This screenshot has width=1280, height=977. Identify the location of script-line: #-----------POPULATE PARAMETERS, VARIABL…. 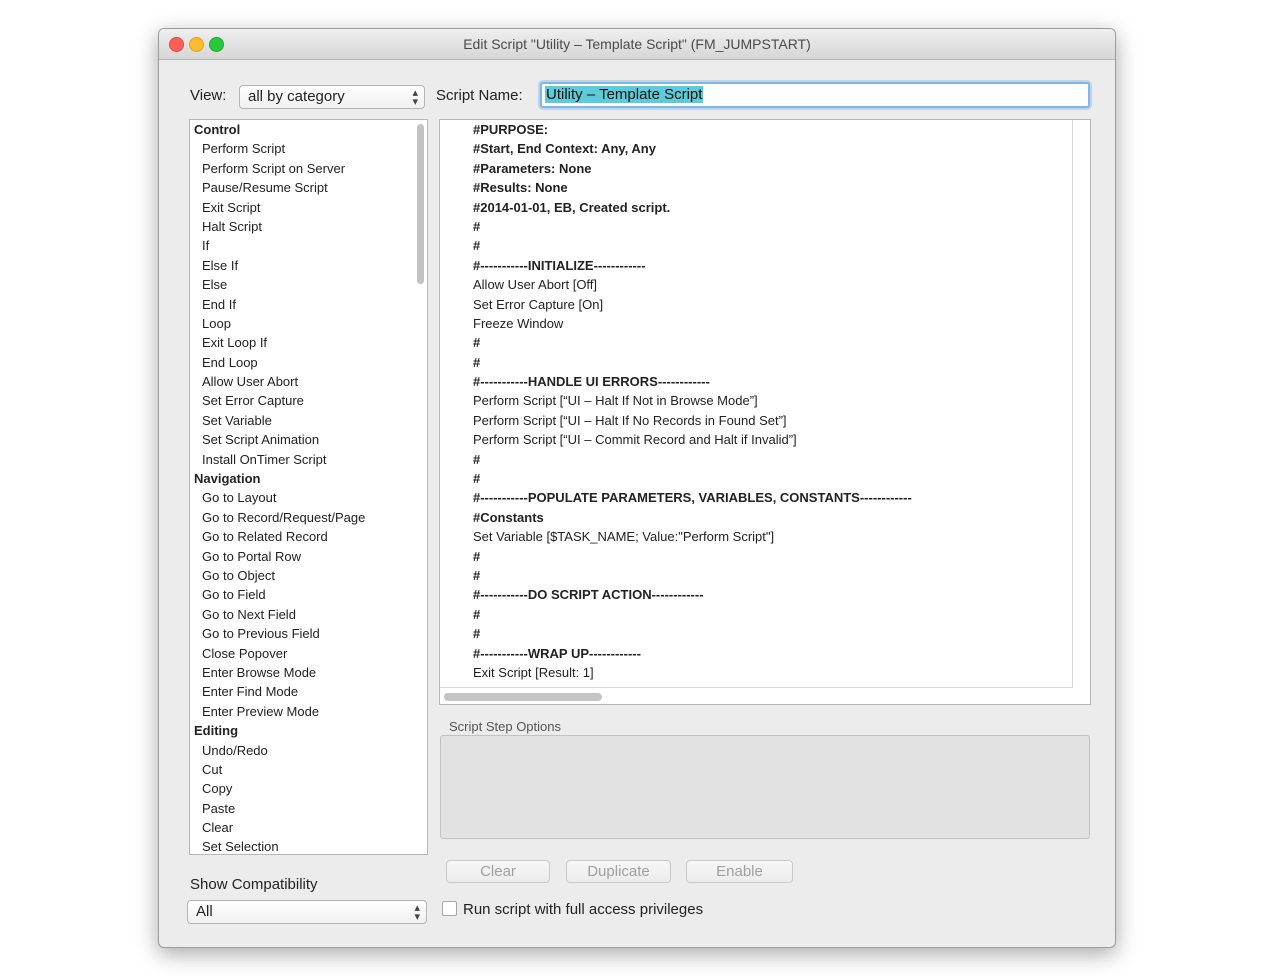
(692, 497).